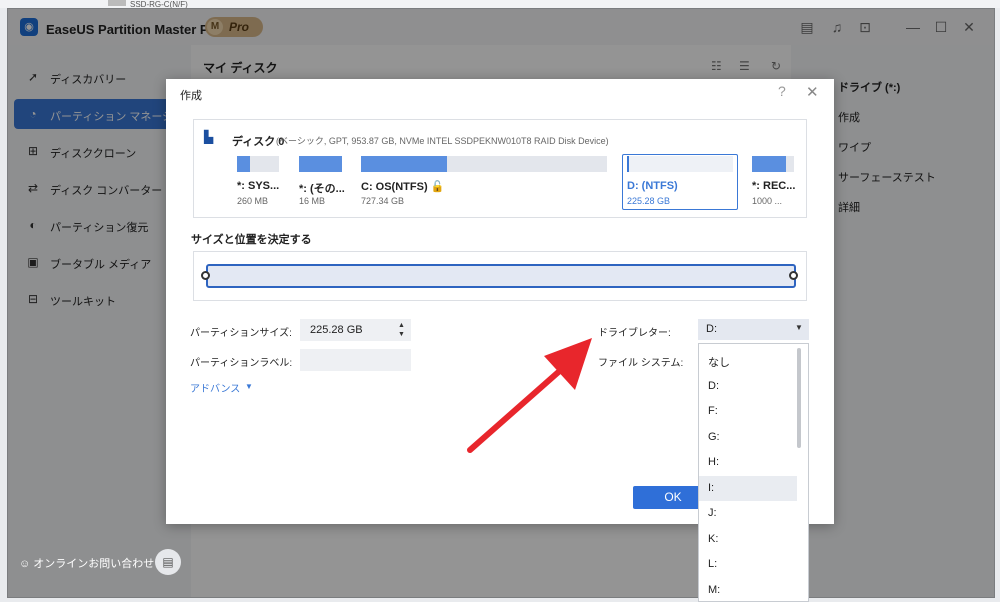 This screenshot has width=1000, height=602. What do you see at coordinates (437, 187) in the screenshot?
I see `lock-icon: 🔓` at bounding box center [437, 187].